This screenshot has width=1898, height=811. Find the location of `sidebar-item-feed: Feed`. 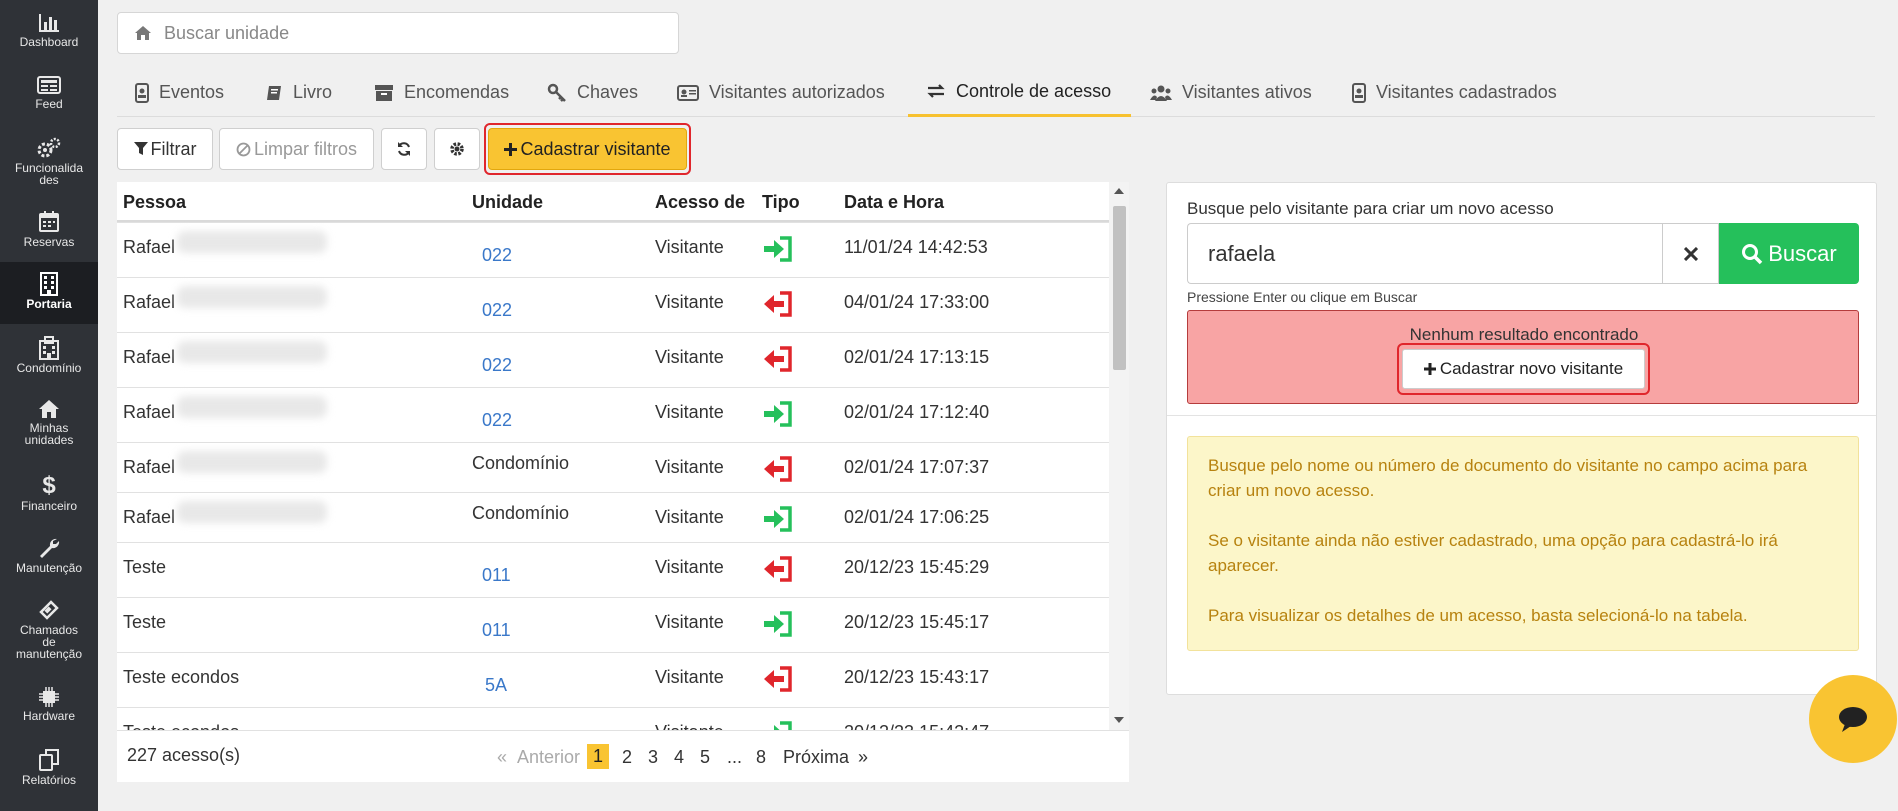

sidebar-item-feed: Feed is located at coordinates (49, 92).